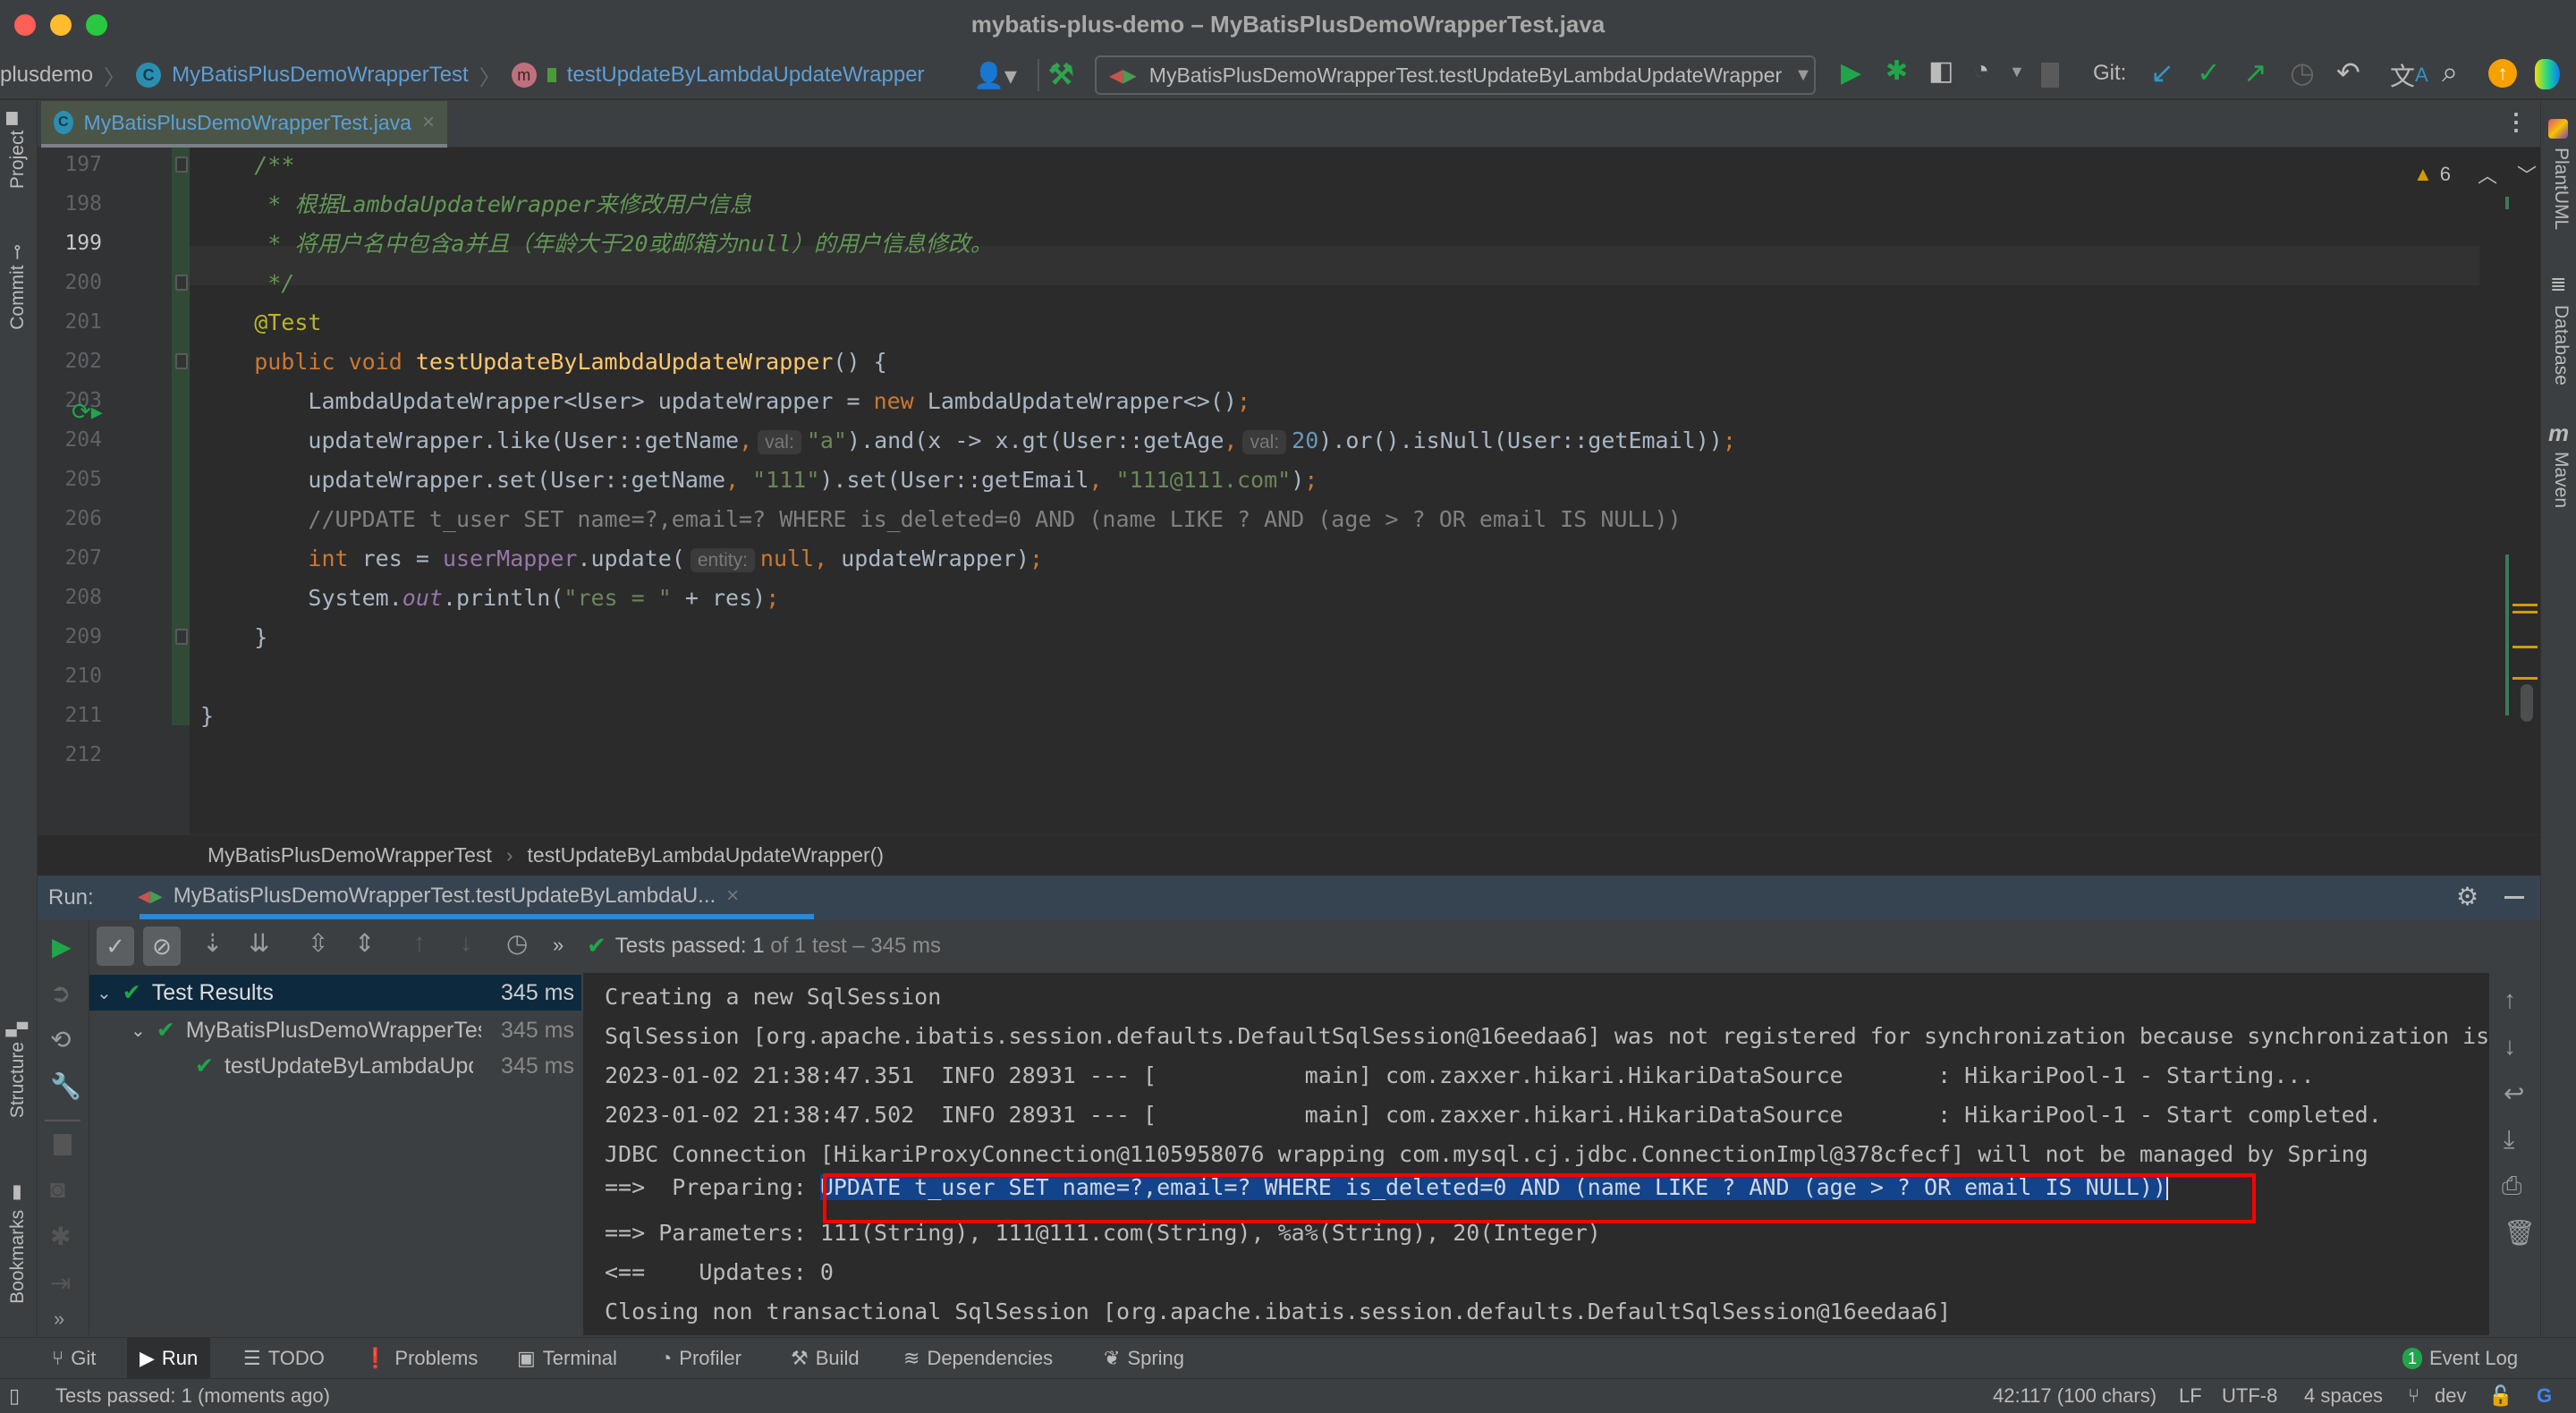 The height and width of the screenshot is (1413, 2576). I want to click on tool-window-build: ⚒ Build, so click(825, 1358).